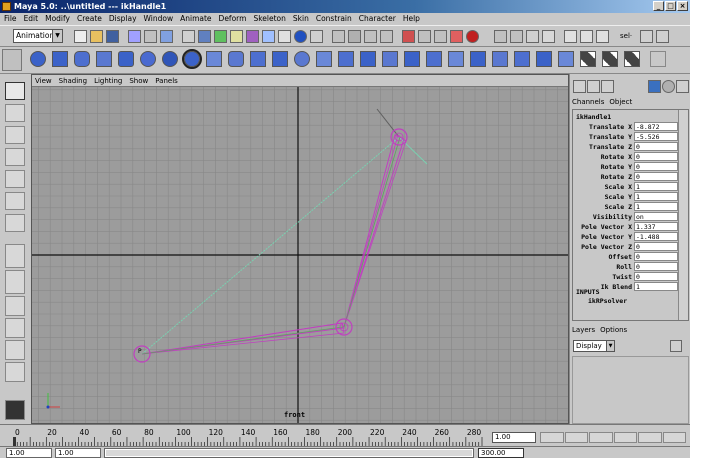 This screenshot has width=701, height=458. What do you see at coordinates (601, 301) in the screenshot?
I see `input-node-name: ikRPsolver` at bounding box center [601, 301].